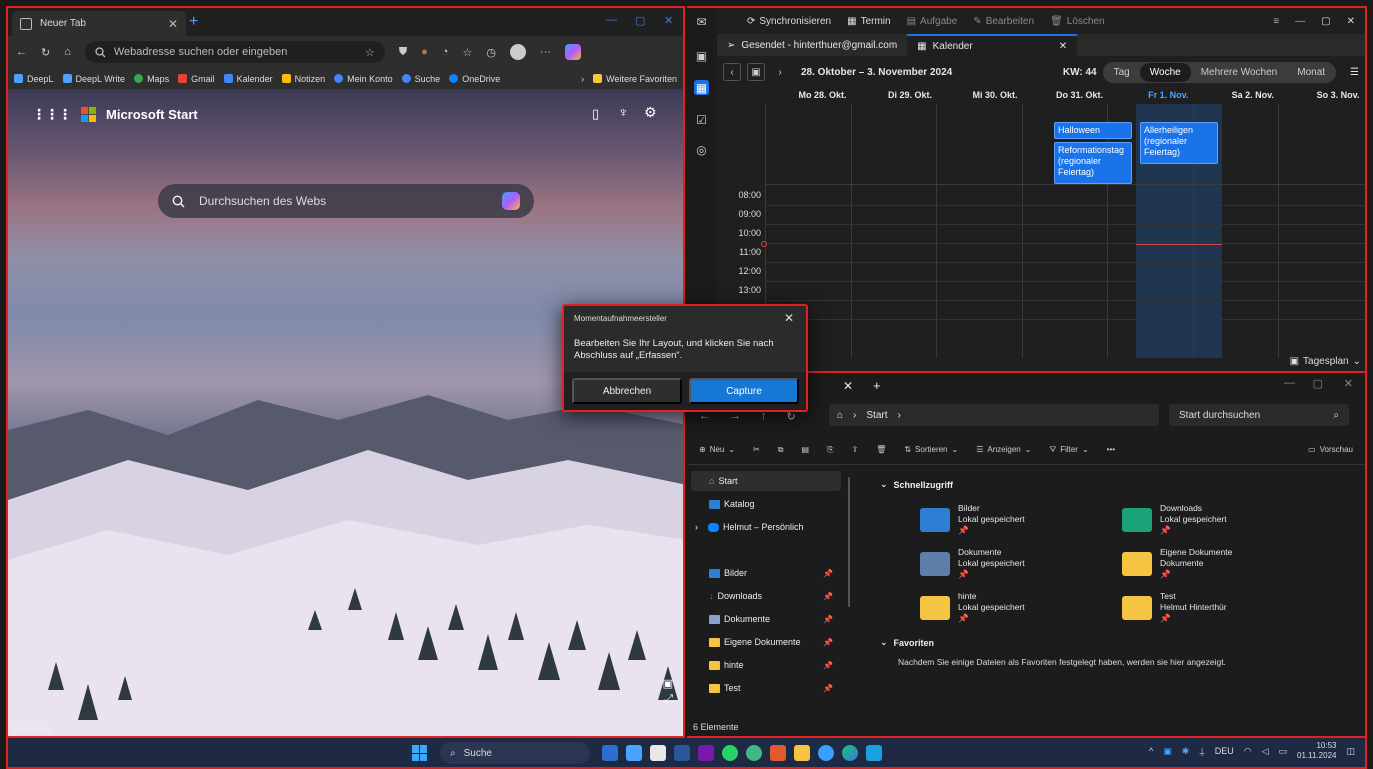 The width and height of the screenshot is (1373, 769). What do you see at coordinates (1321, 95) in the screenshot?
I see `day-header: So 3. Nov.` at bounding box center [1321, 95].